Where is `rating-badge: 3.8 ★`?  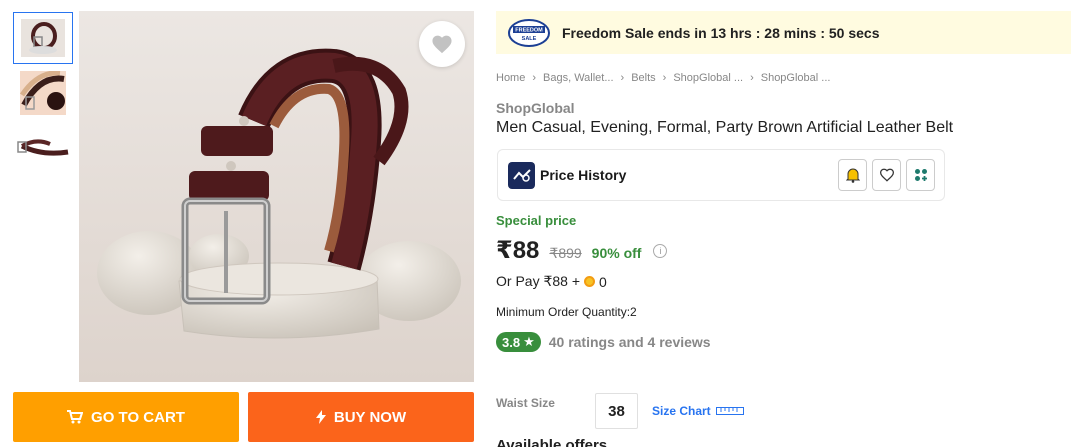
rating-badge: 3.8 ★ is located at coordinates (518, 342).